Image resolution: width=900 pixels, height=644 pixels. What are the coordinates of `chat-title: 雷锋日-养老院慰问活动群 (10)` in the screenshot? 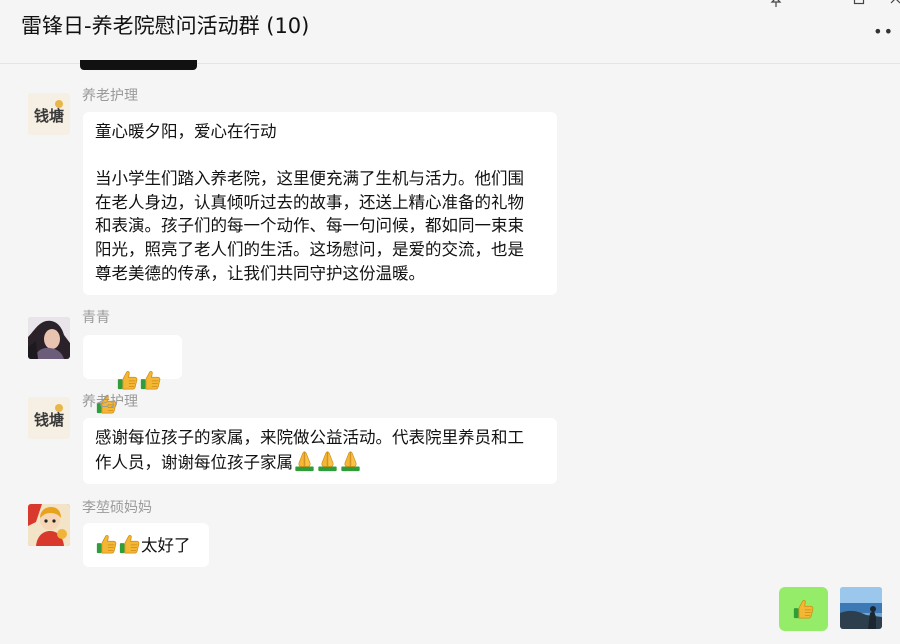 It's located at (165, 26).